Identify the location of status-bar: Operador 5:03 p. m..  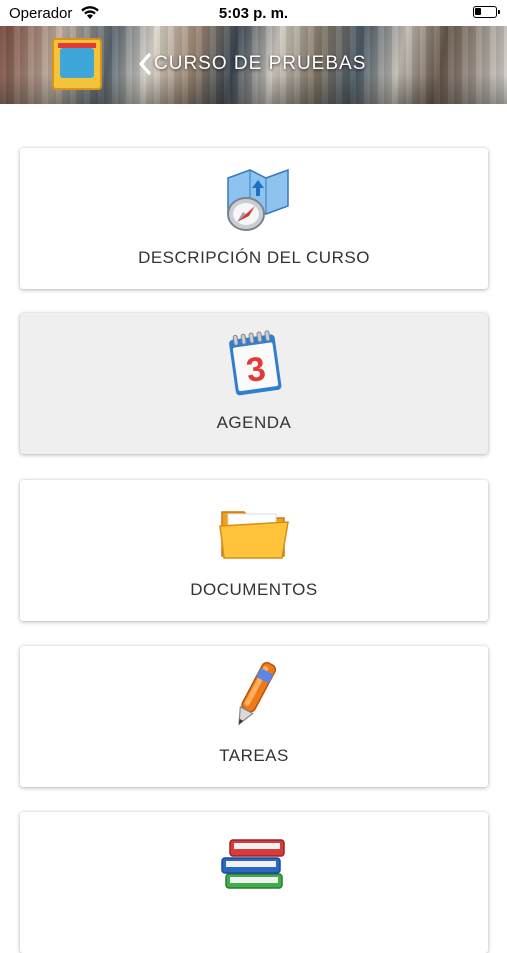
(253, 13).